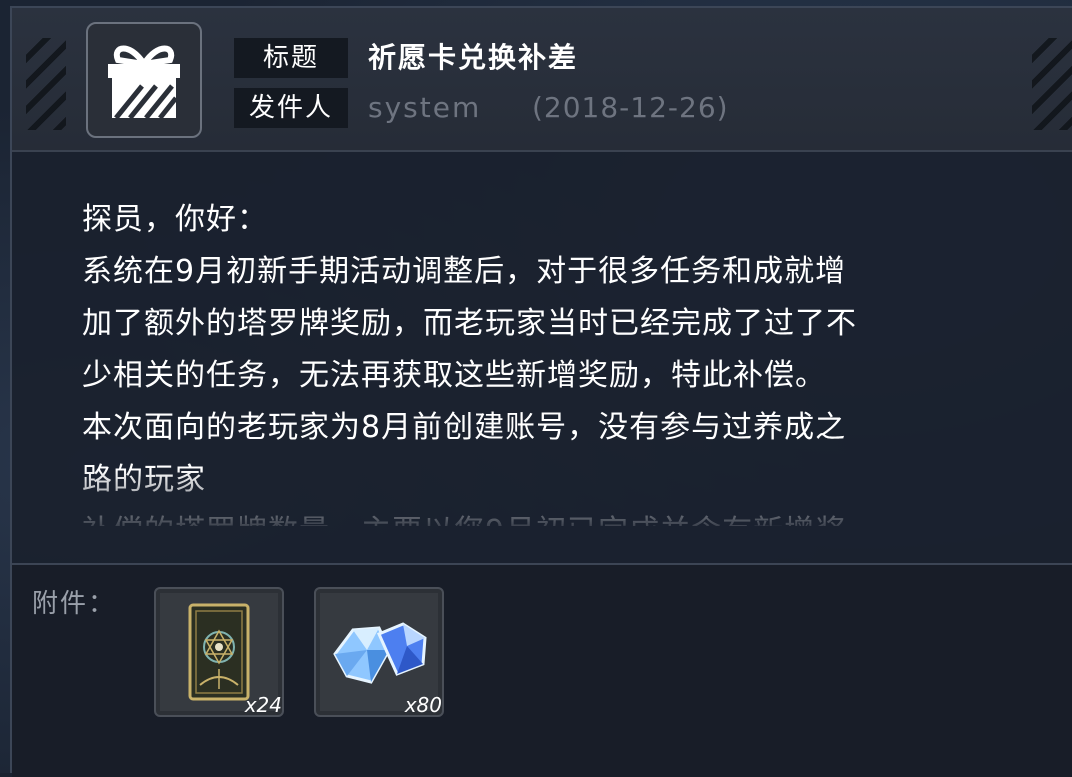 Image resolution: width=1072 pixels, height=777 pixels. What do you see at coordinates (425, 107) in the screenshot?
I see `mail-sender: system` at bounding box center [425, 107].